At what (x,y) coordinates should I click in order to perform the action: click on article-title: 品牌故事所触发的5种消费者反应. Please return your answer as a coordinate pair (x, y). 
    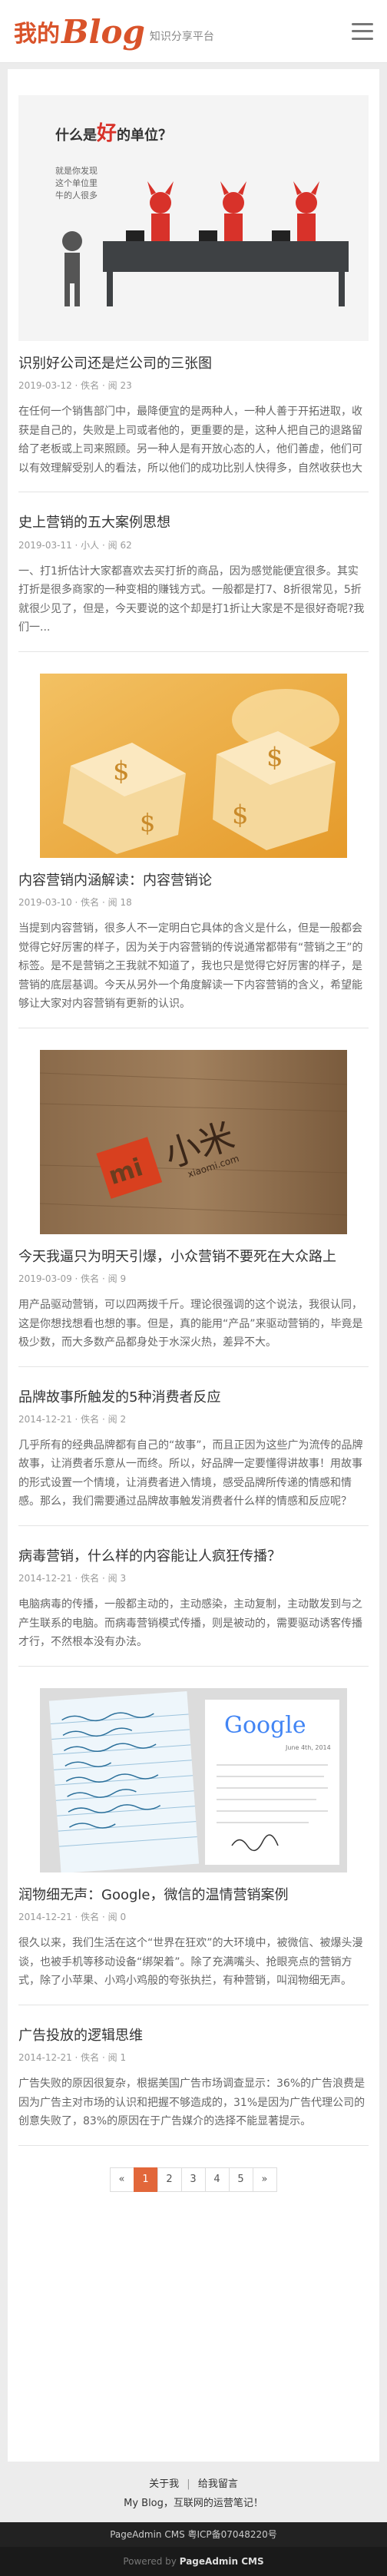
    Looking at the image, I should click on (194, 1397).